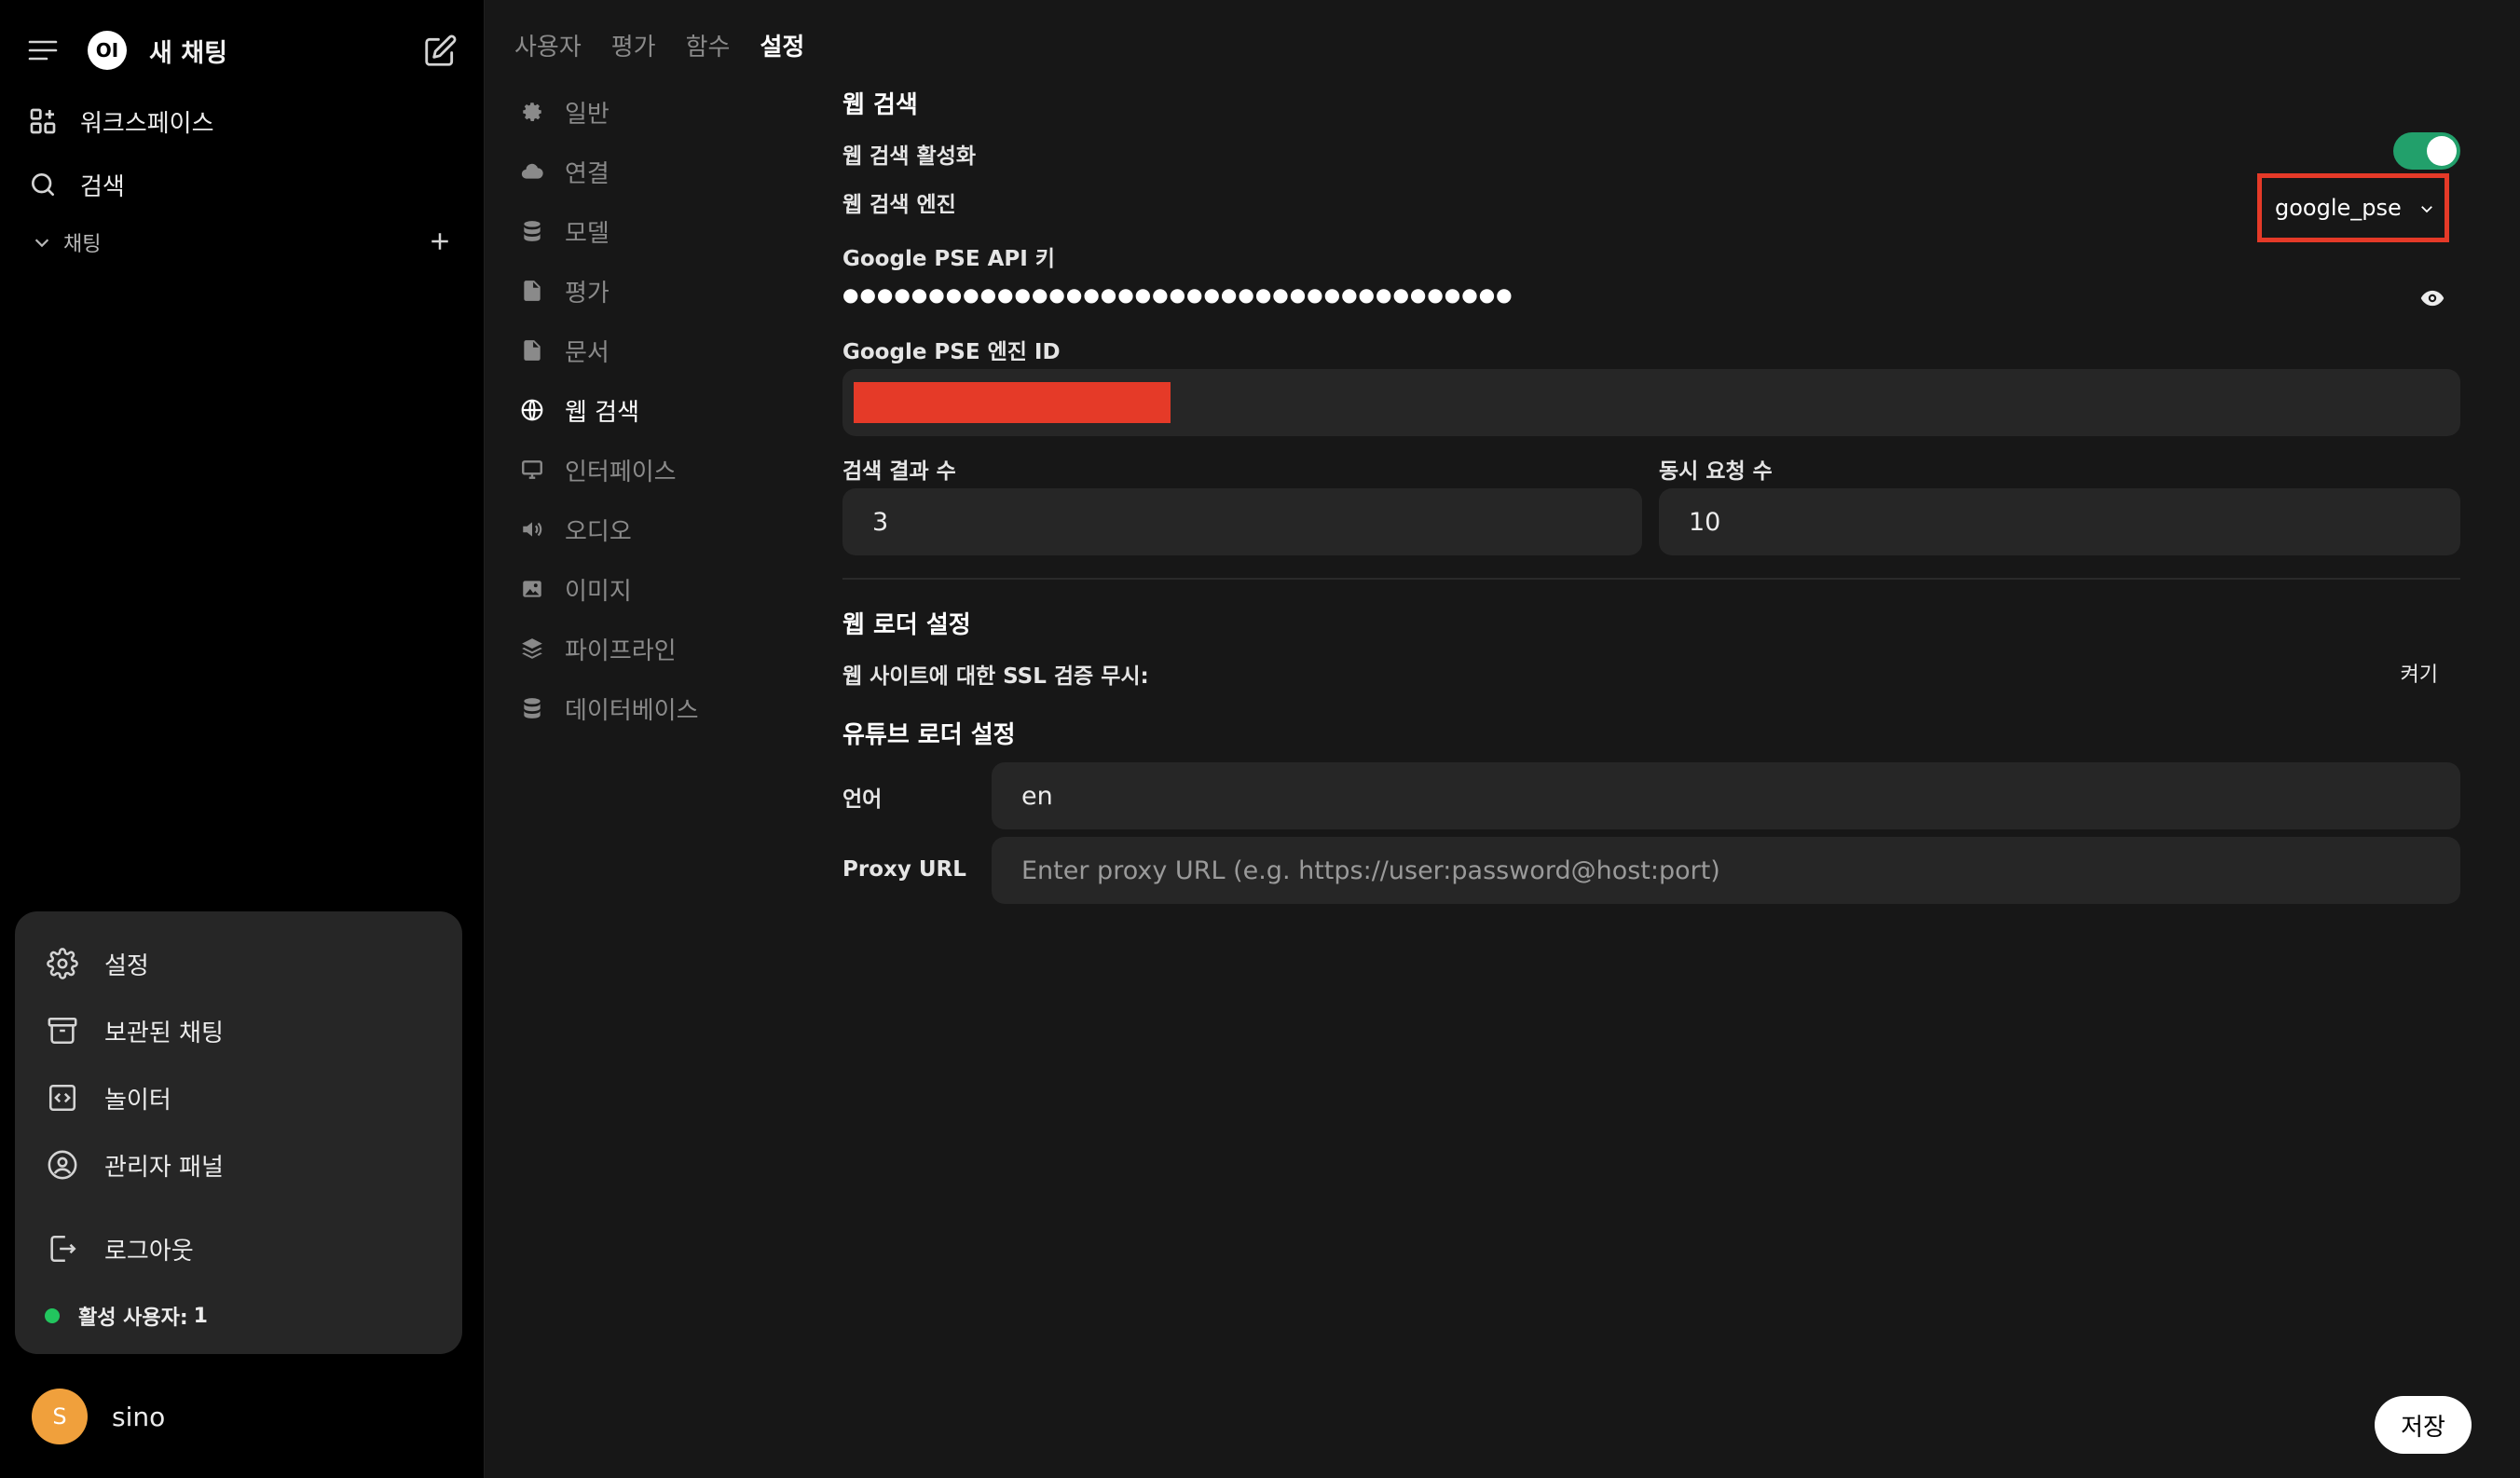  What do you see at coordinates (441, 242) in the screenshot?
I see `plus-icon` at bounding box center [441, 242].